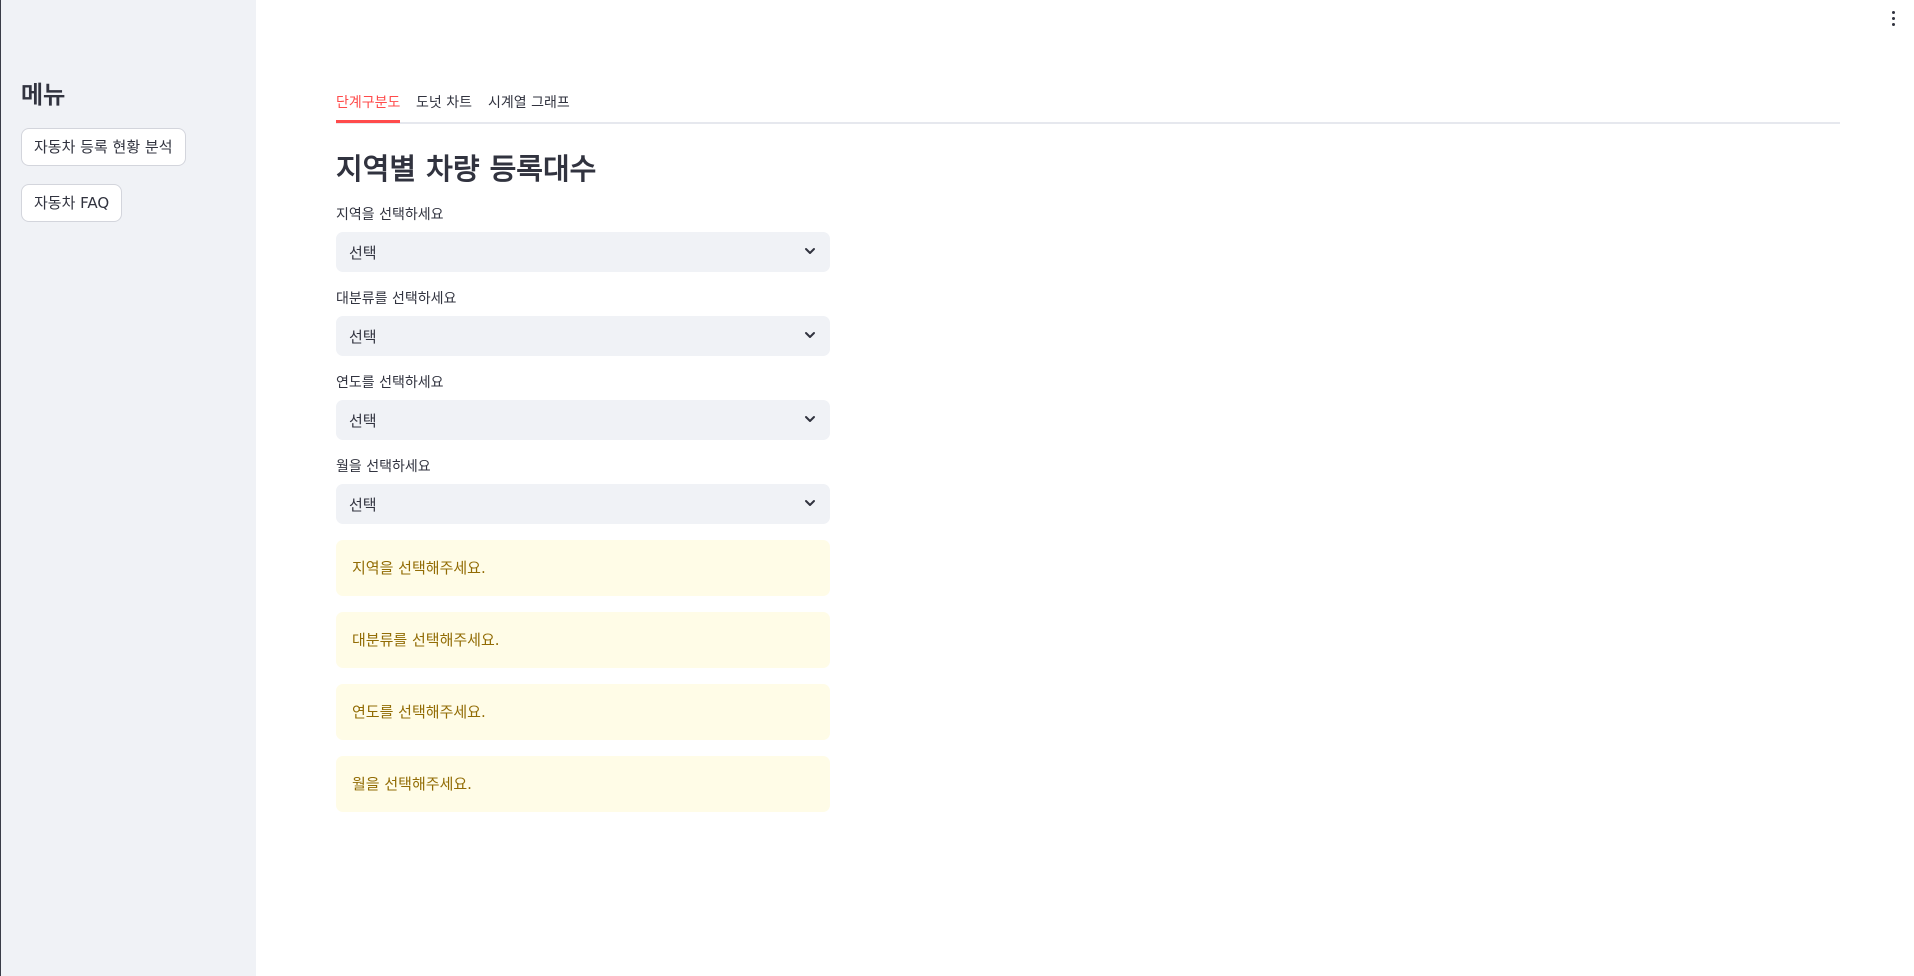 The height and width of the screenshot is (976, 1914). Describe the element at coordinates (368, 121) in the screenshot. I see `active-tab-indicator` at that location.